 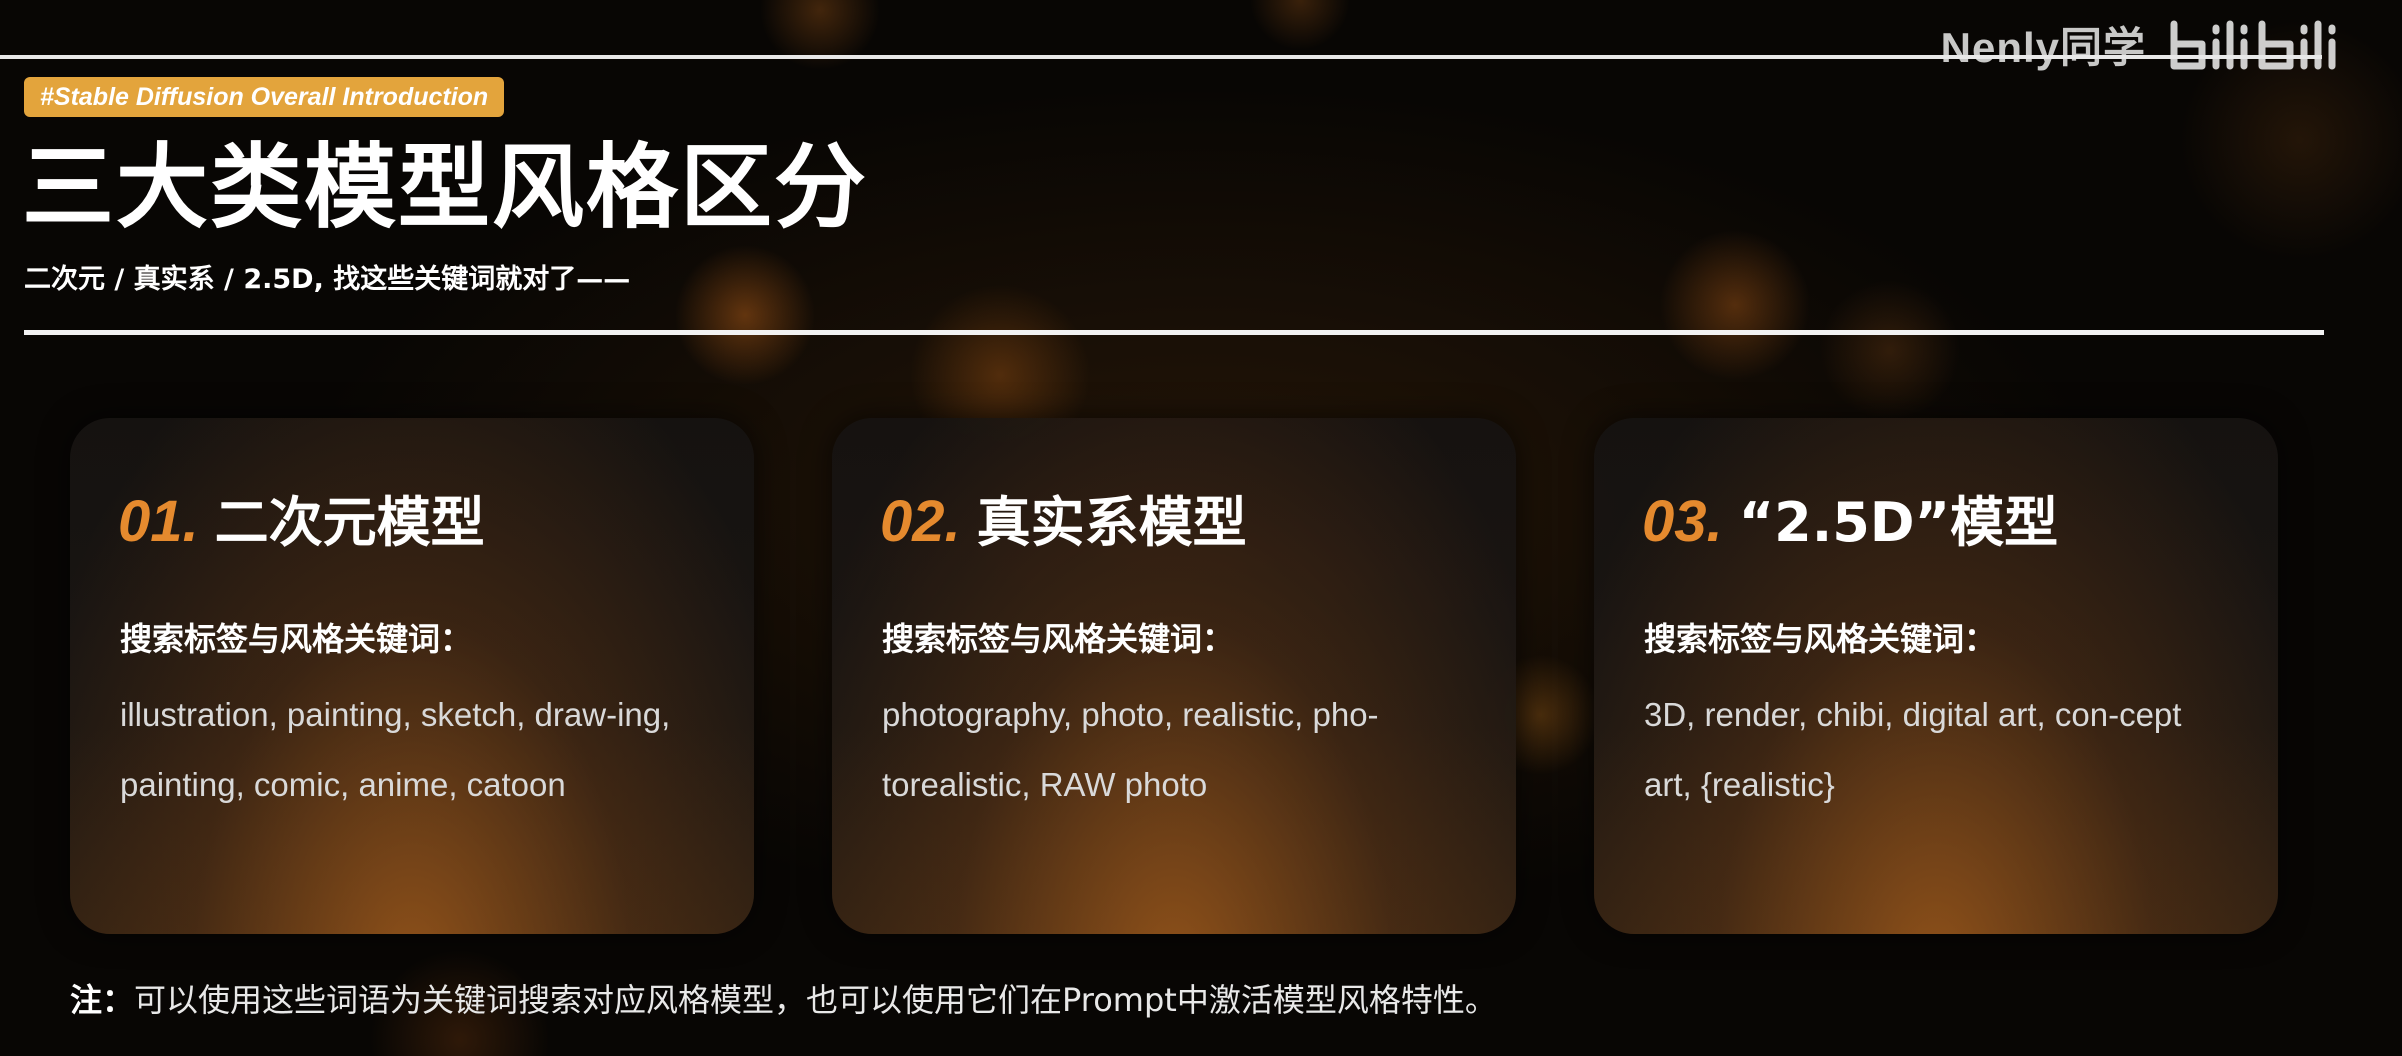 I want to click on watermark-text: Nenly同学, so click(x=2043, y=47).